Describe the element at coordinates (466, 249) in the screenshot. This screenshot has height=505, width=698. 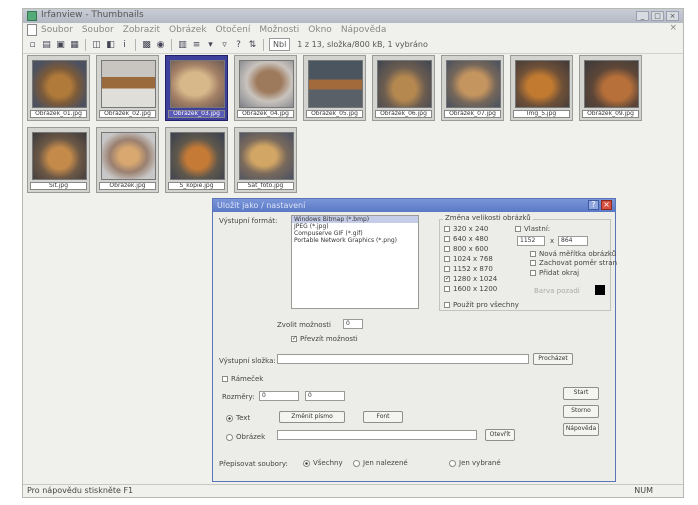
I see `size-option: 800 x 600` at that location.